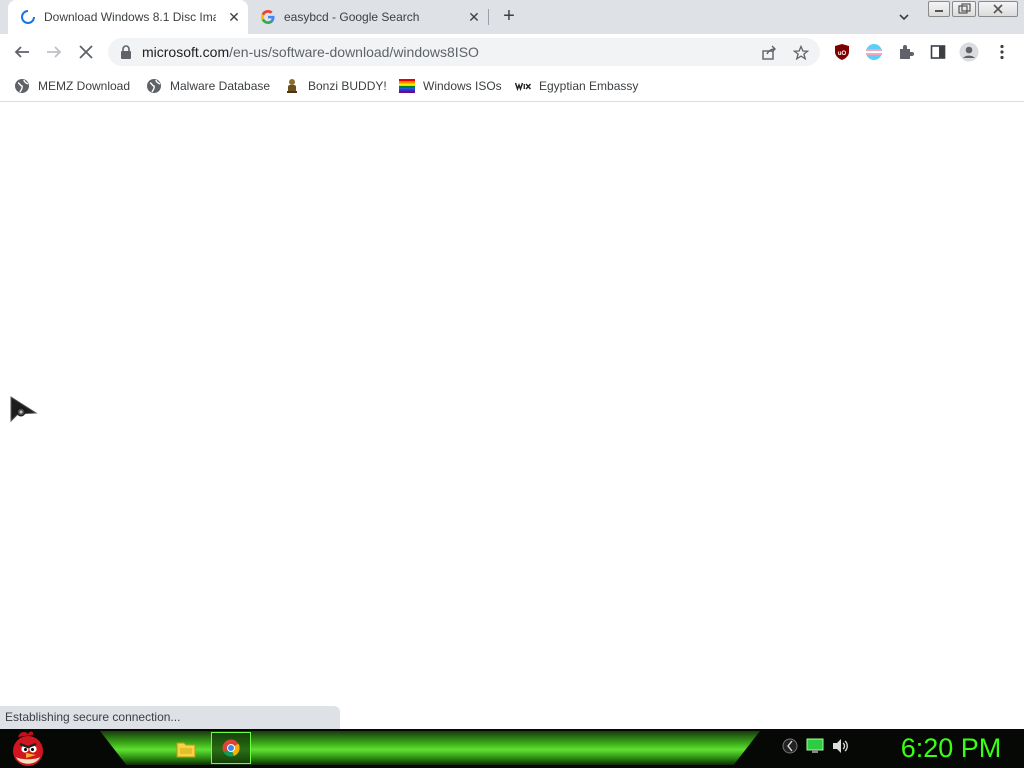 The image size is (1024, 768). Describe the element at coordinates (354, 52) in the screenshot. I see `url-path: /en-us/software-download/windows8ISO` at that location.